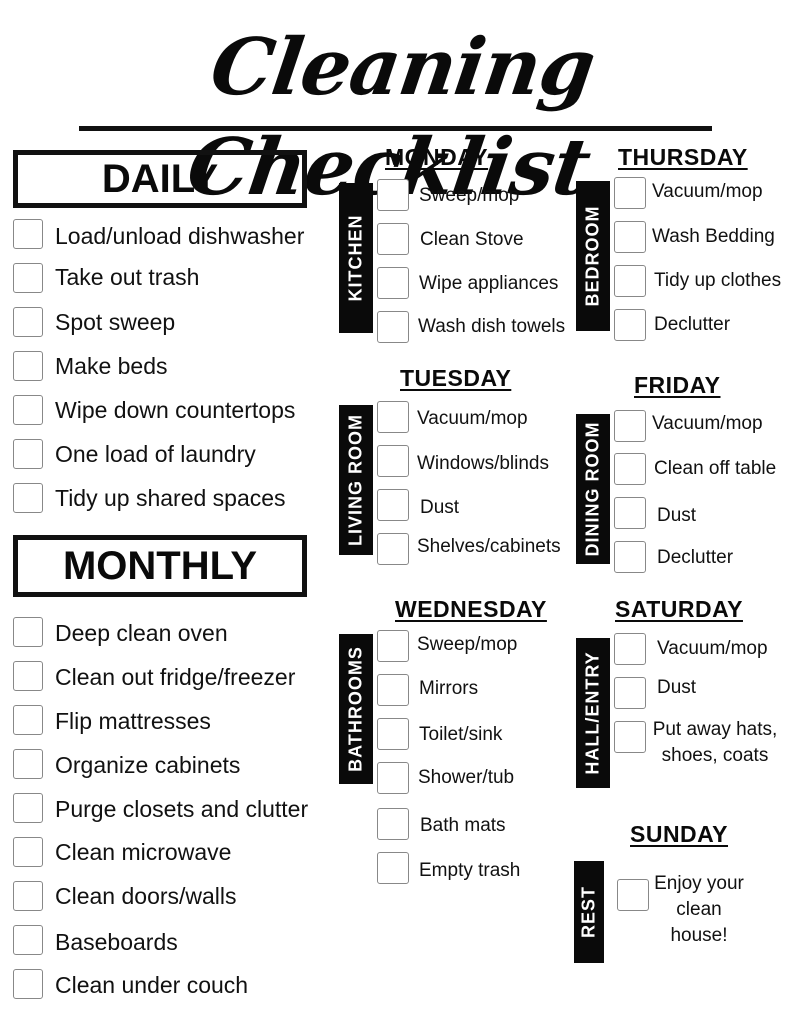 Image resolution: width=791 pixels, height=1024 pixels. Describe the element at coordinates (175, 677) in the screenshot. I see `monthly-item: Clean out fridge/freezer` at that location.